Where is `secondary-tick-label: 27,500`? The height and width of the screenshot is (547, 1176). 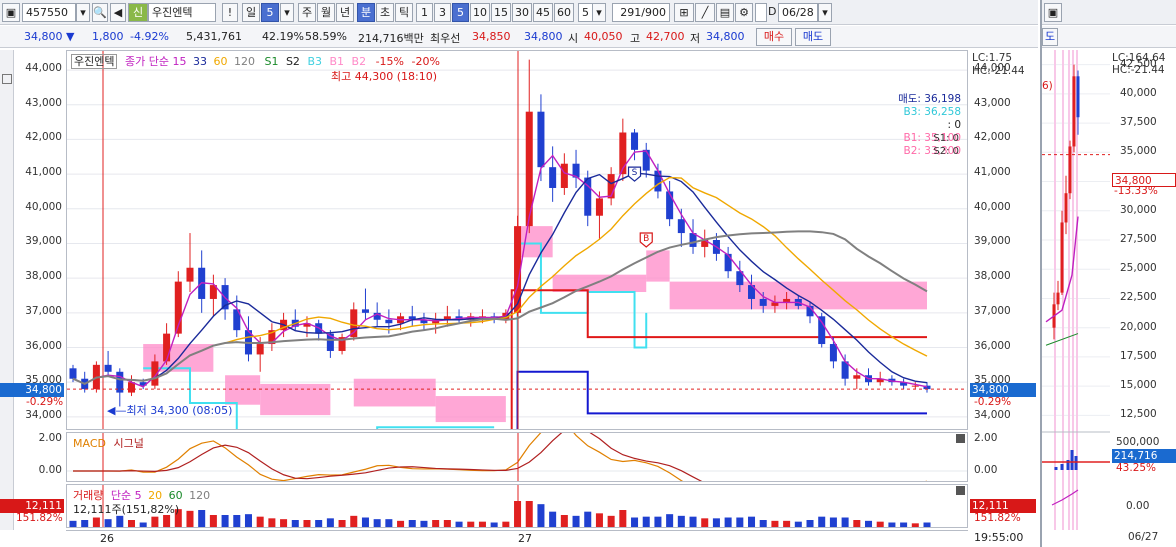
secondary-tick-label: 27,500 is located at coordinates (1138, 239).